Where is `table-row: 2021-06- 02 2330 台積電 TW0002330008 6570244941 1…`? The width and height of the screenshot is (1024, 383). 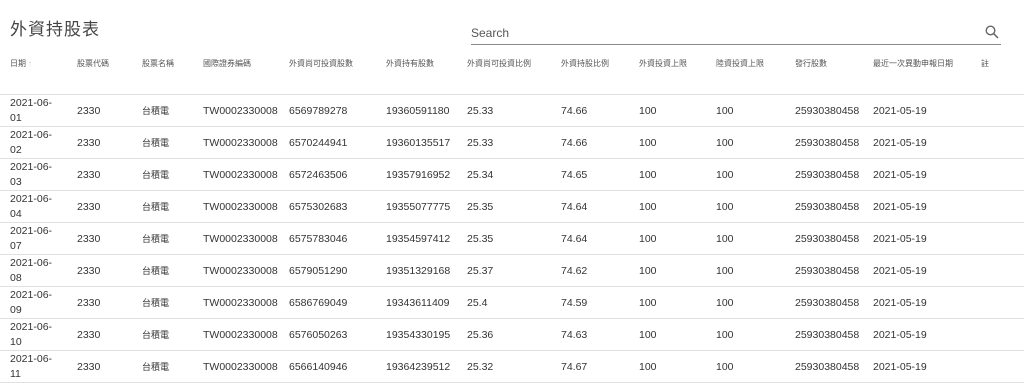
table-row: 2021-06- 02 2330 台積電 TW0002330008 6570244941 1… is located at coordinates (512, 142).